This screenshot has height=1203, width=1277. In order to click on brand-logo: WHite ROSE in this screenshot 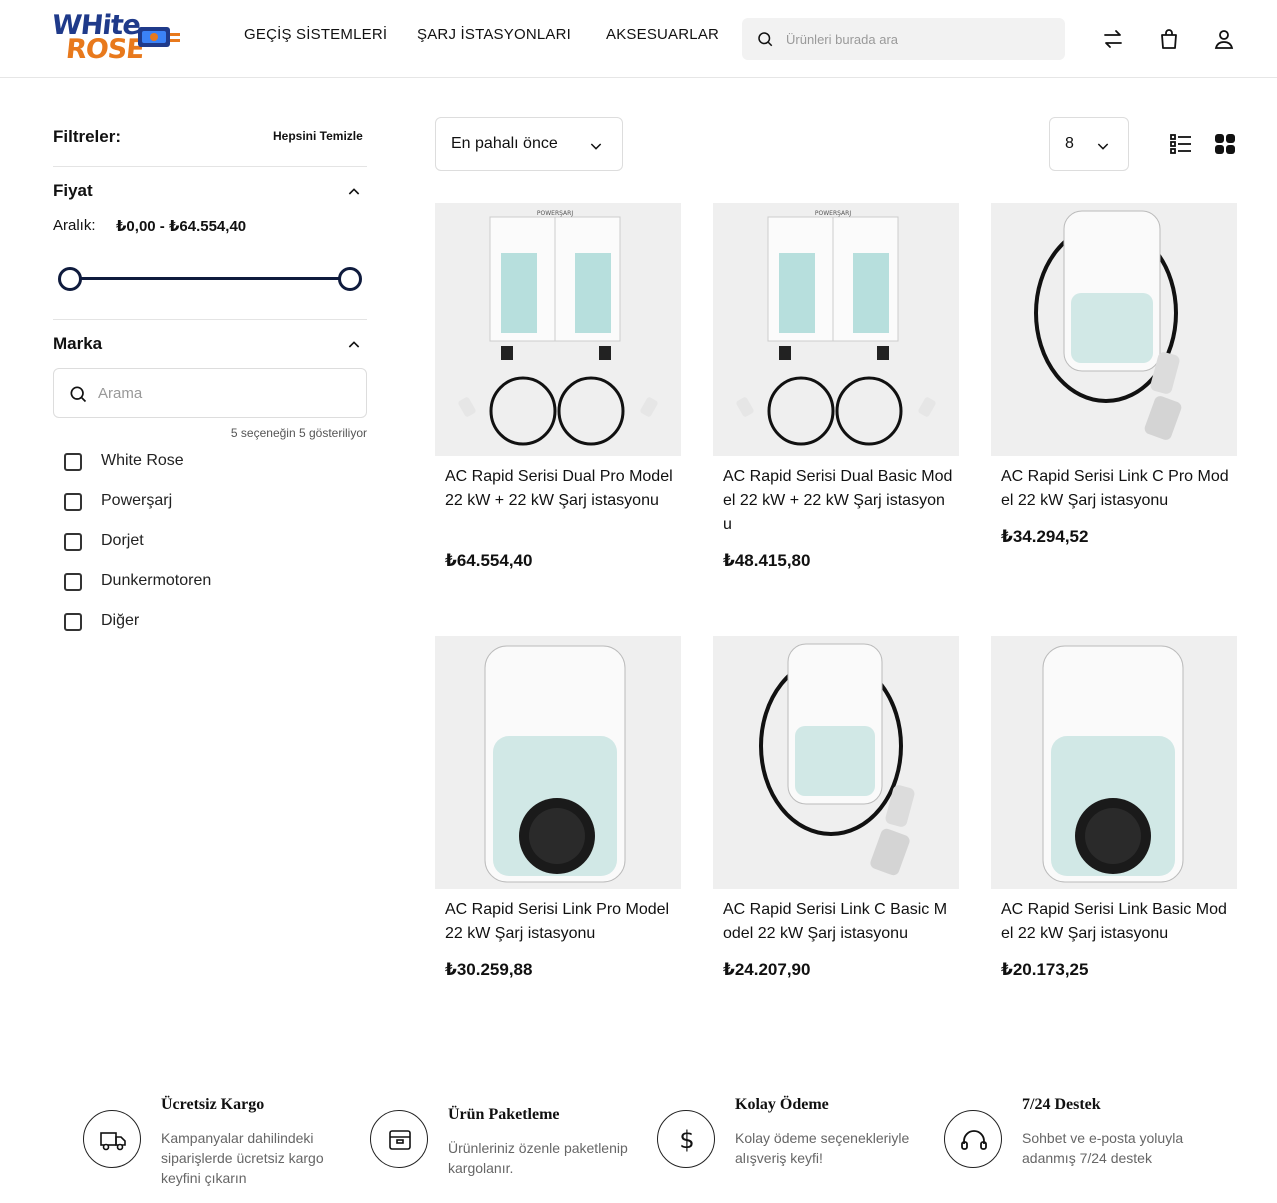, I will do `click(118, 38)`.